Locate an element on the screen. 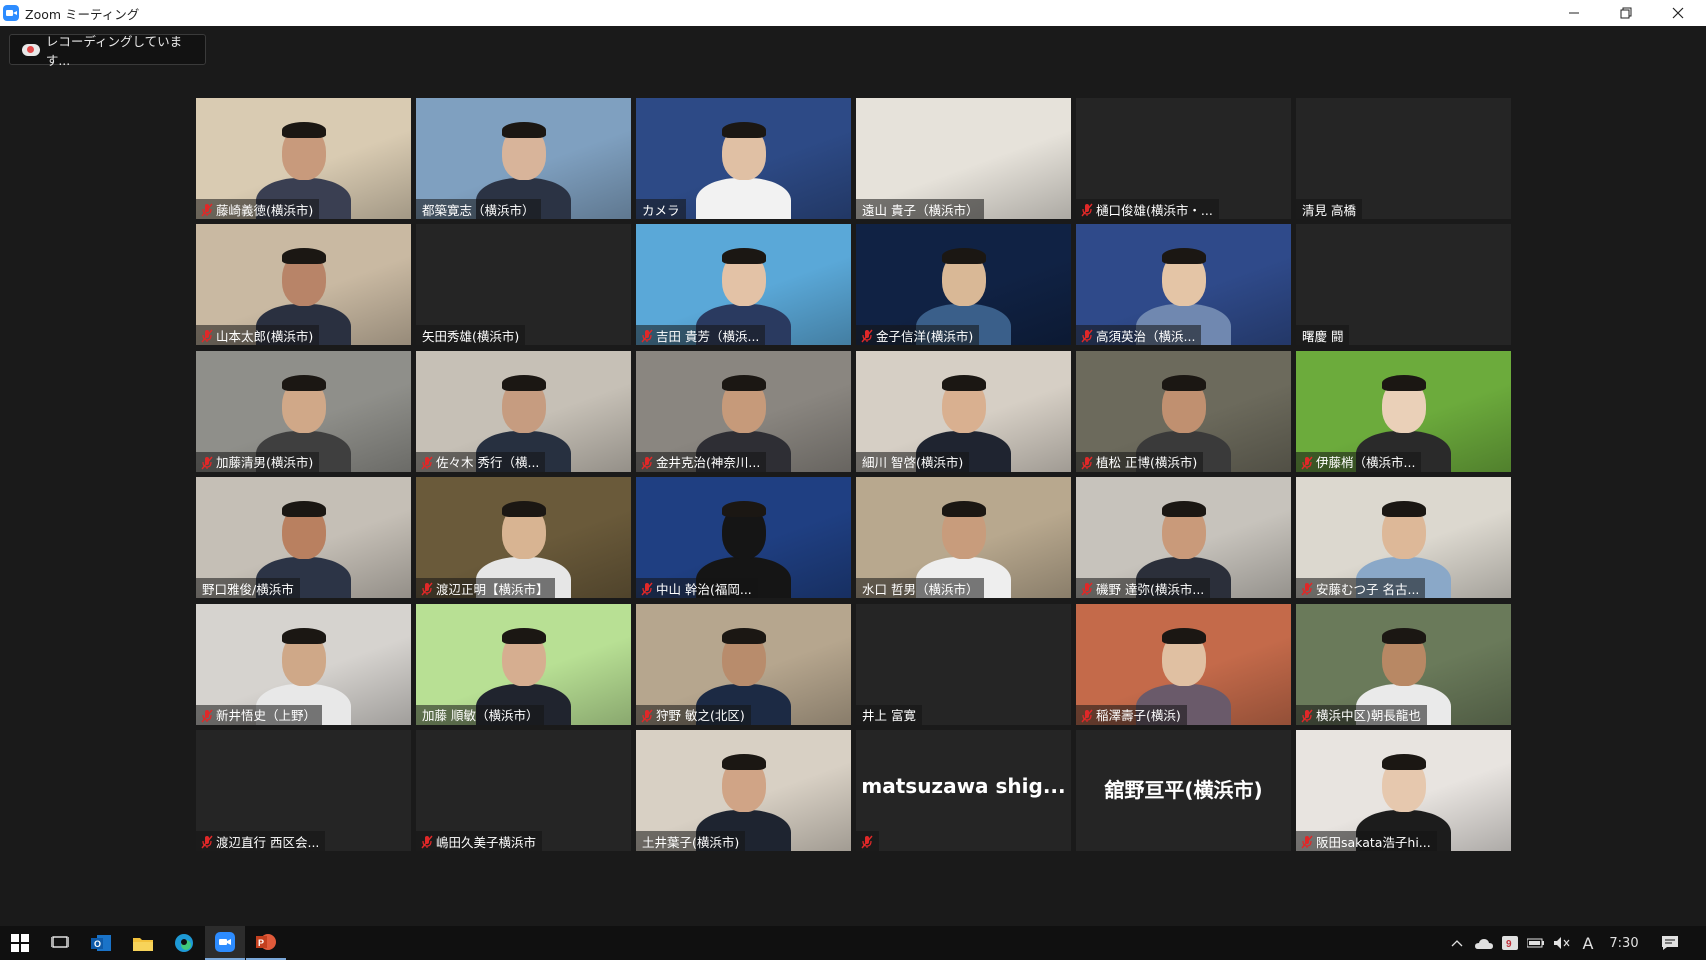  participant-name-bar: 矢田秀雄(横浜市) is located at coordinates (471, 335).